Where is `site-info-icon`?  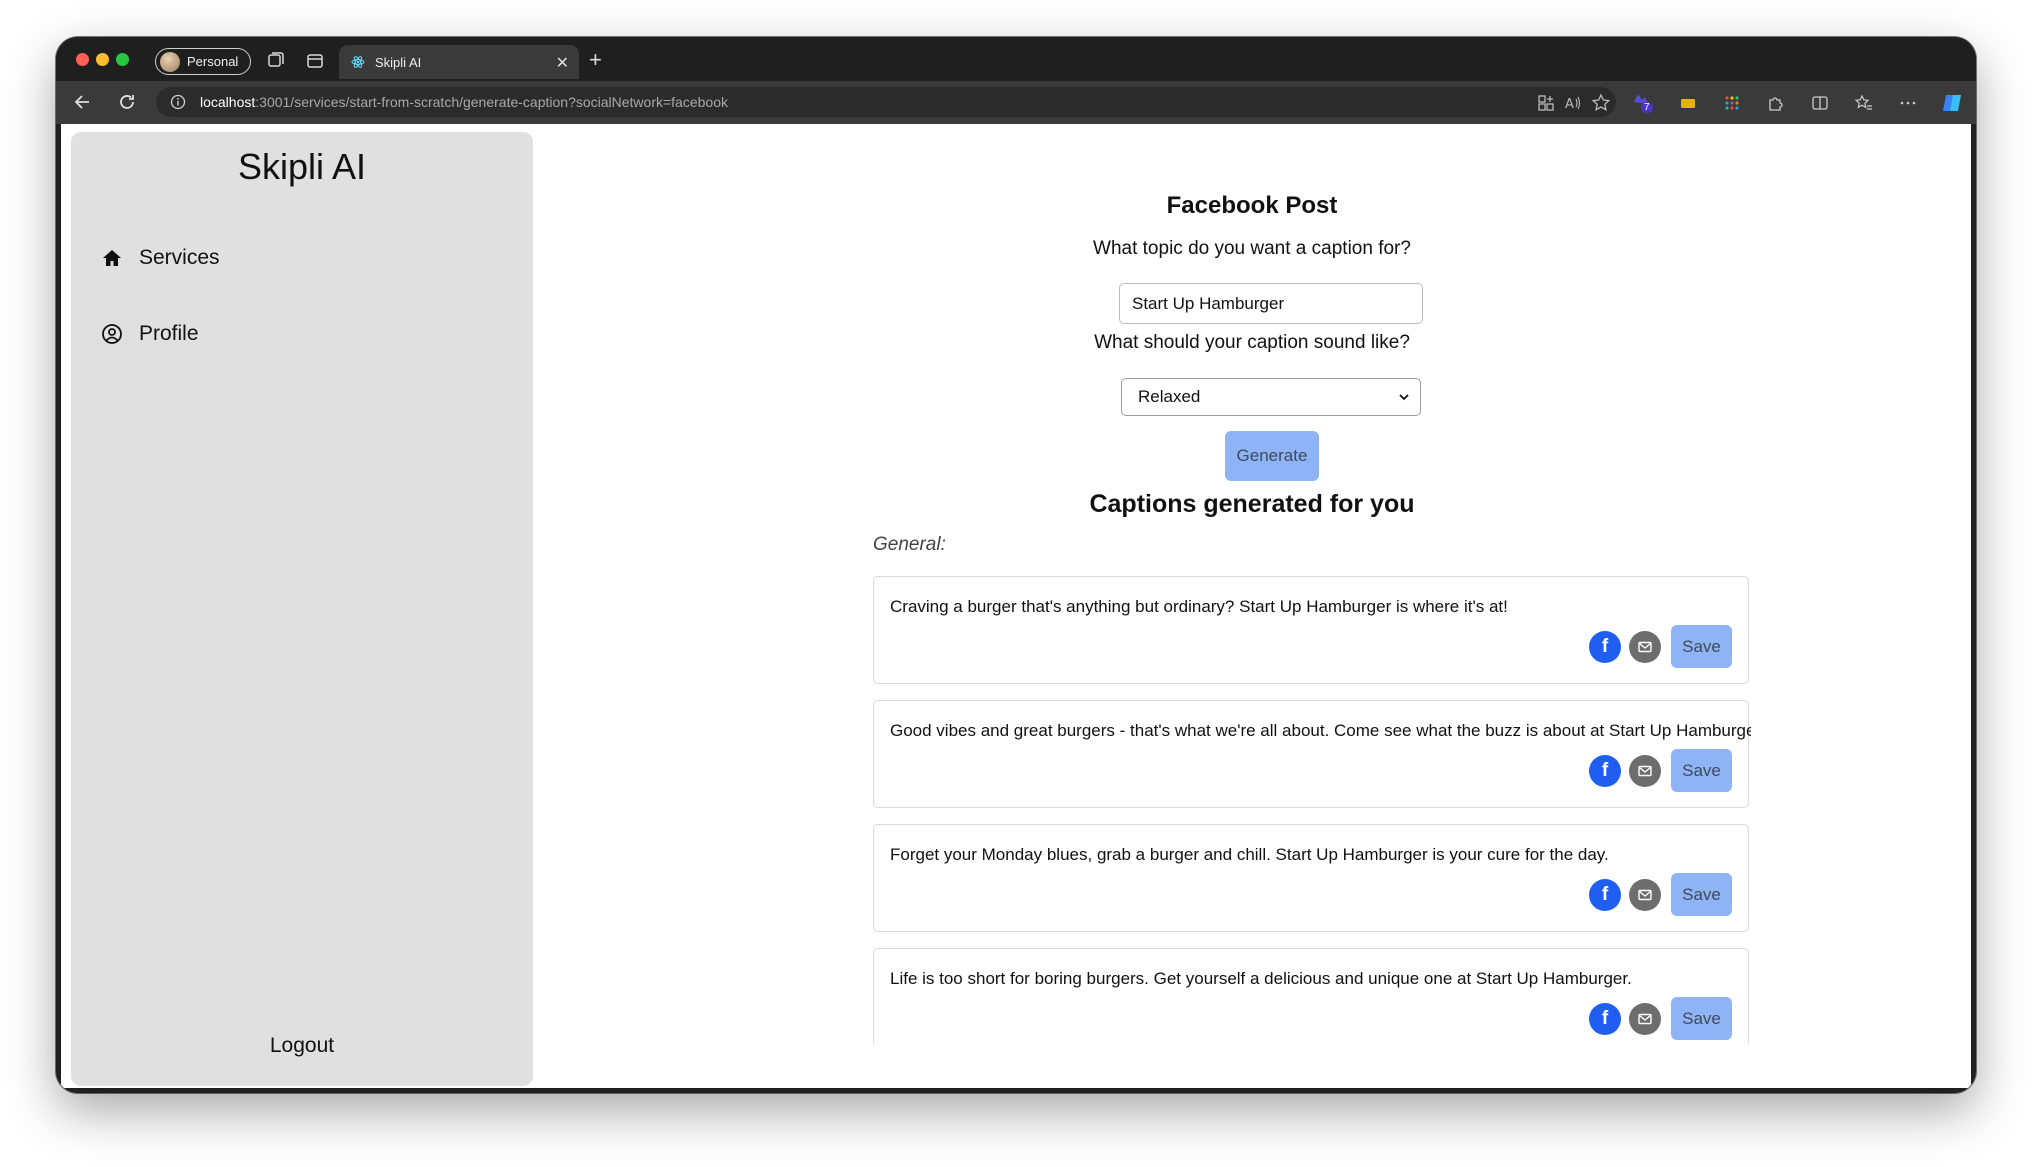
site-info-icon is located at coordinates (178, 102).